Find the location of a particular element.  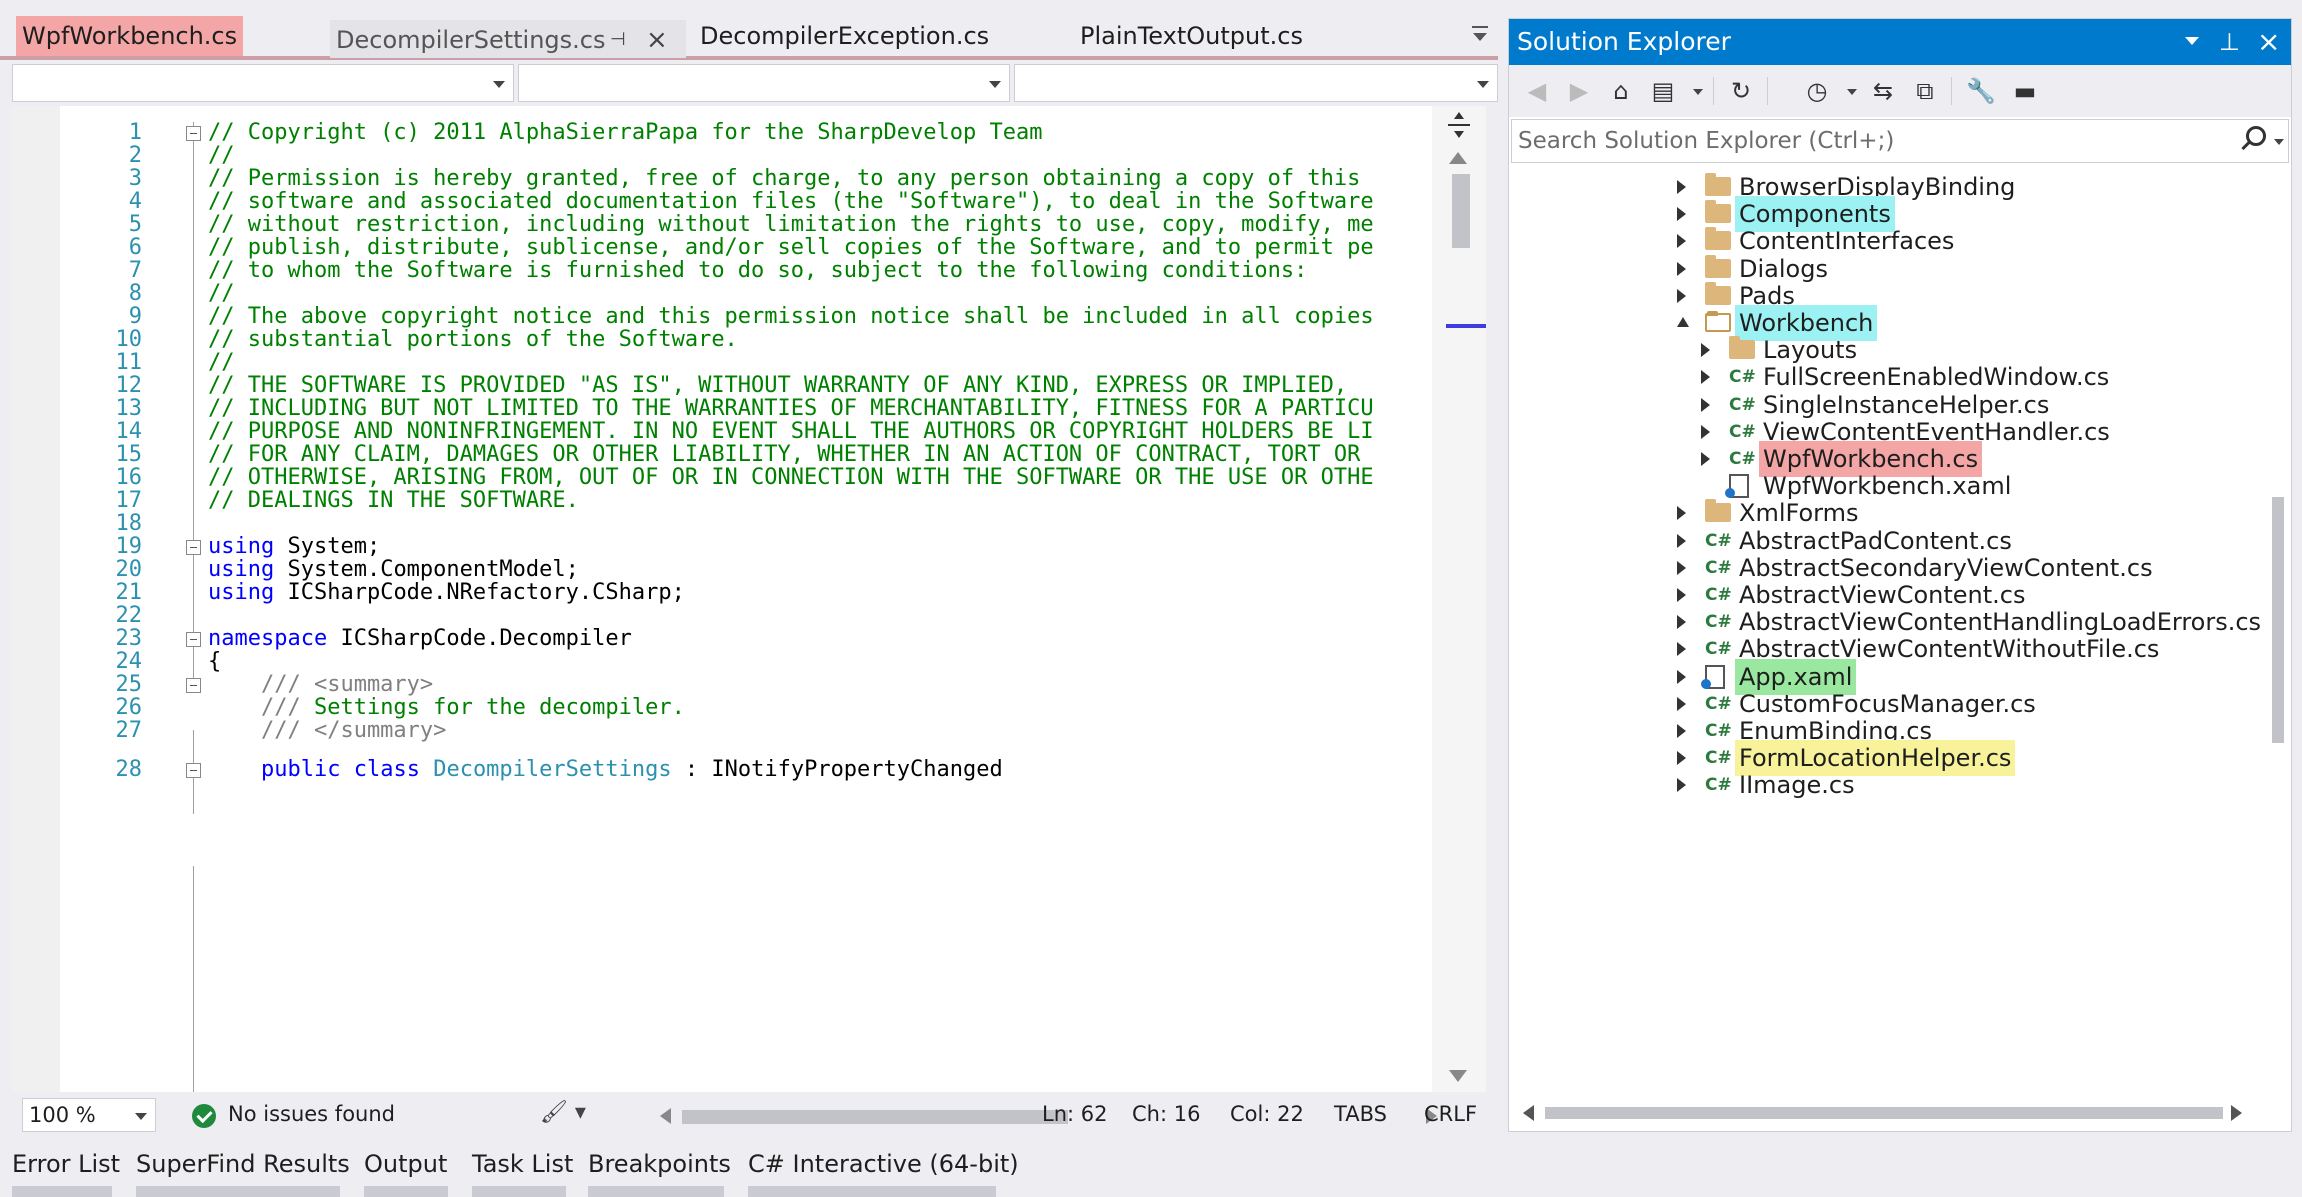

forward-icon: ▶ is located at coordinates (1579, 91).